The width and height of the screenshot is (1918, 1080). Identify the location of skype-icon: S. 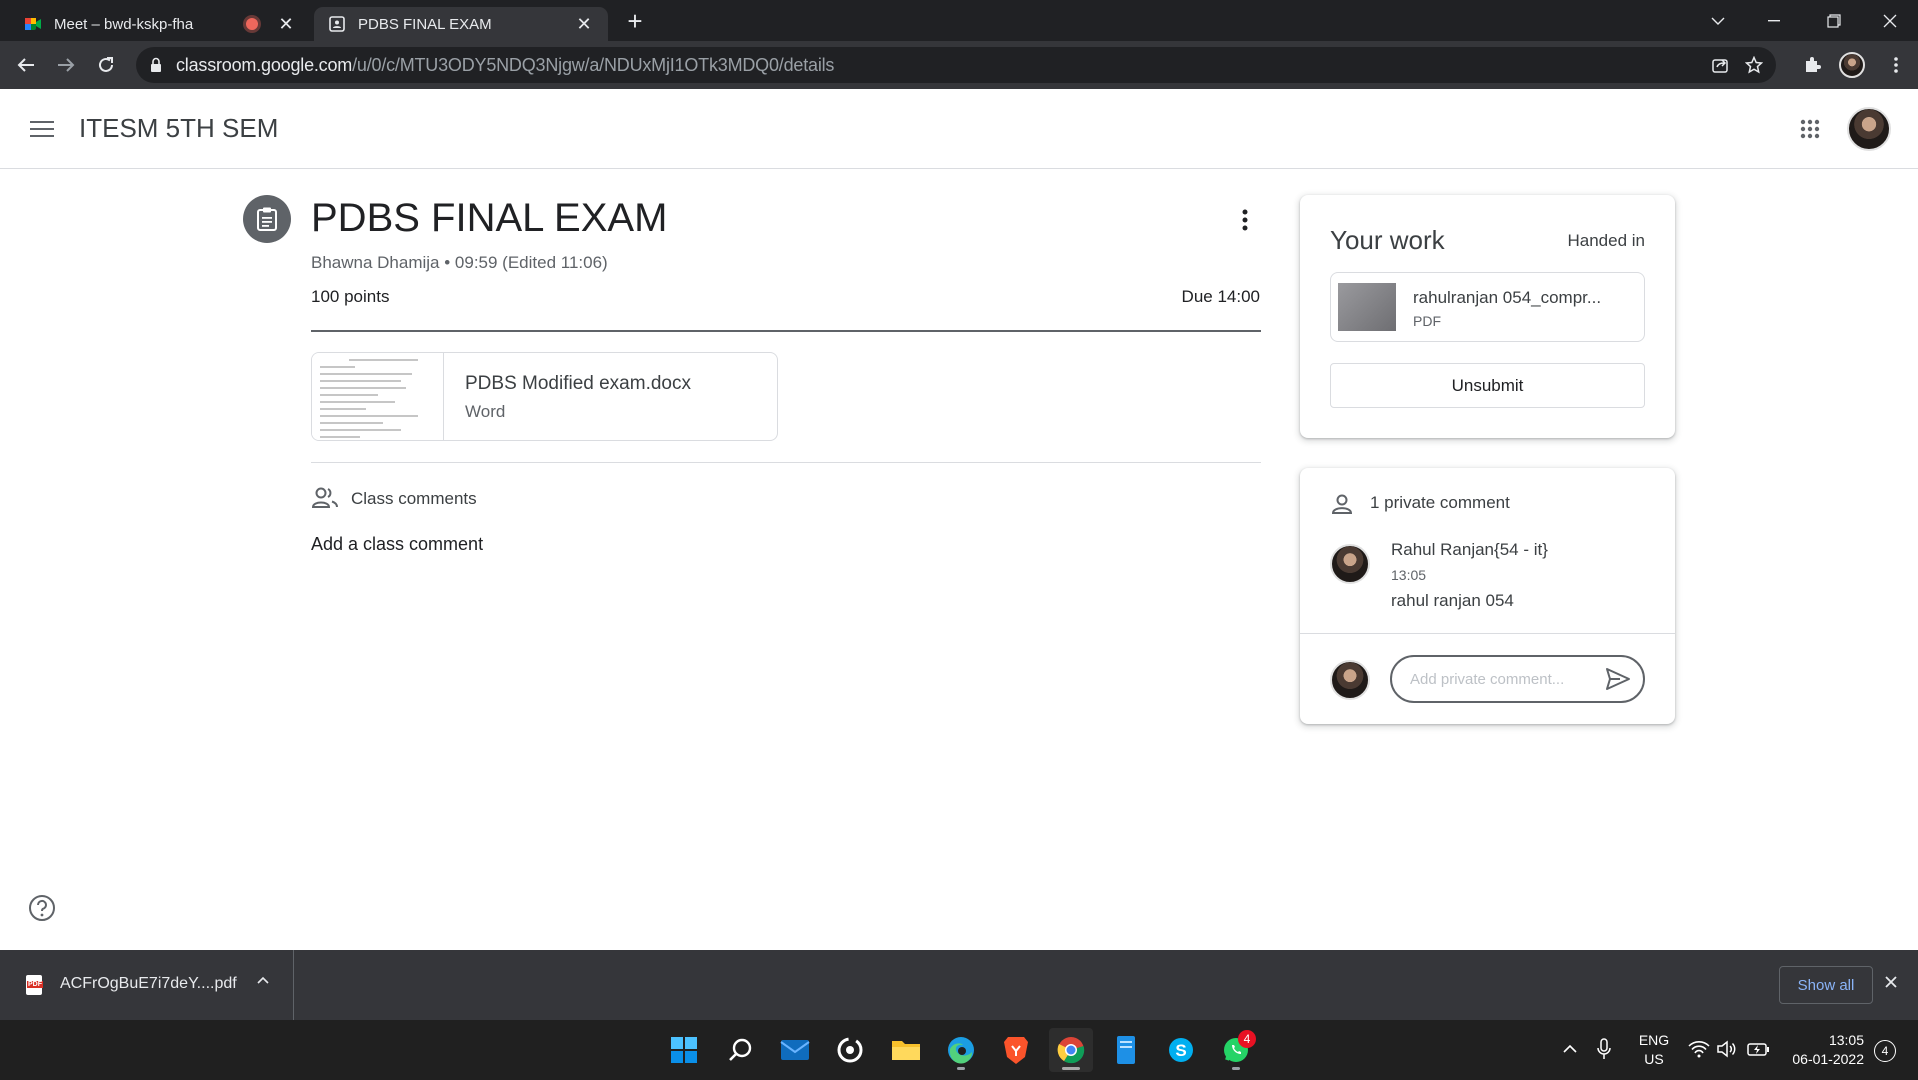
(1181, 1050).